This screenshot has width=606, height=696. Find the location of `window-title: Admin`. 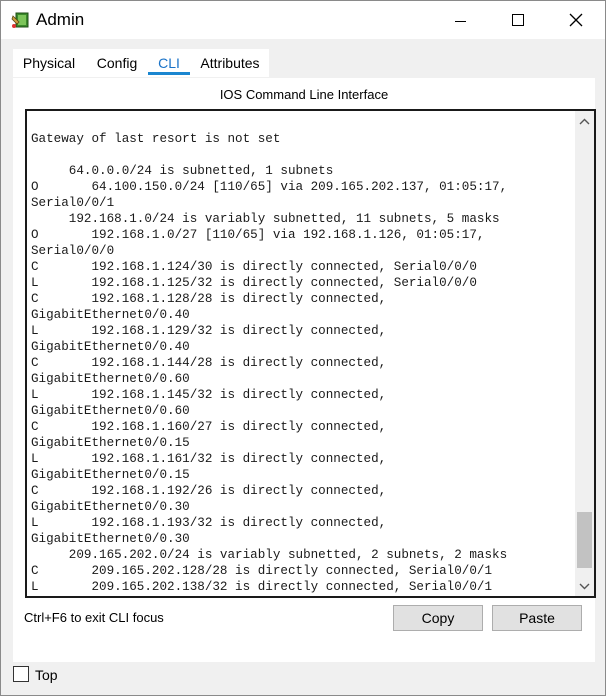

window-title: Admin is located at coordinates (60, 19).